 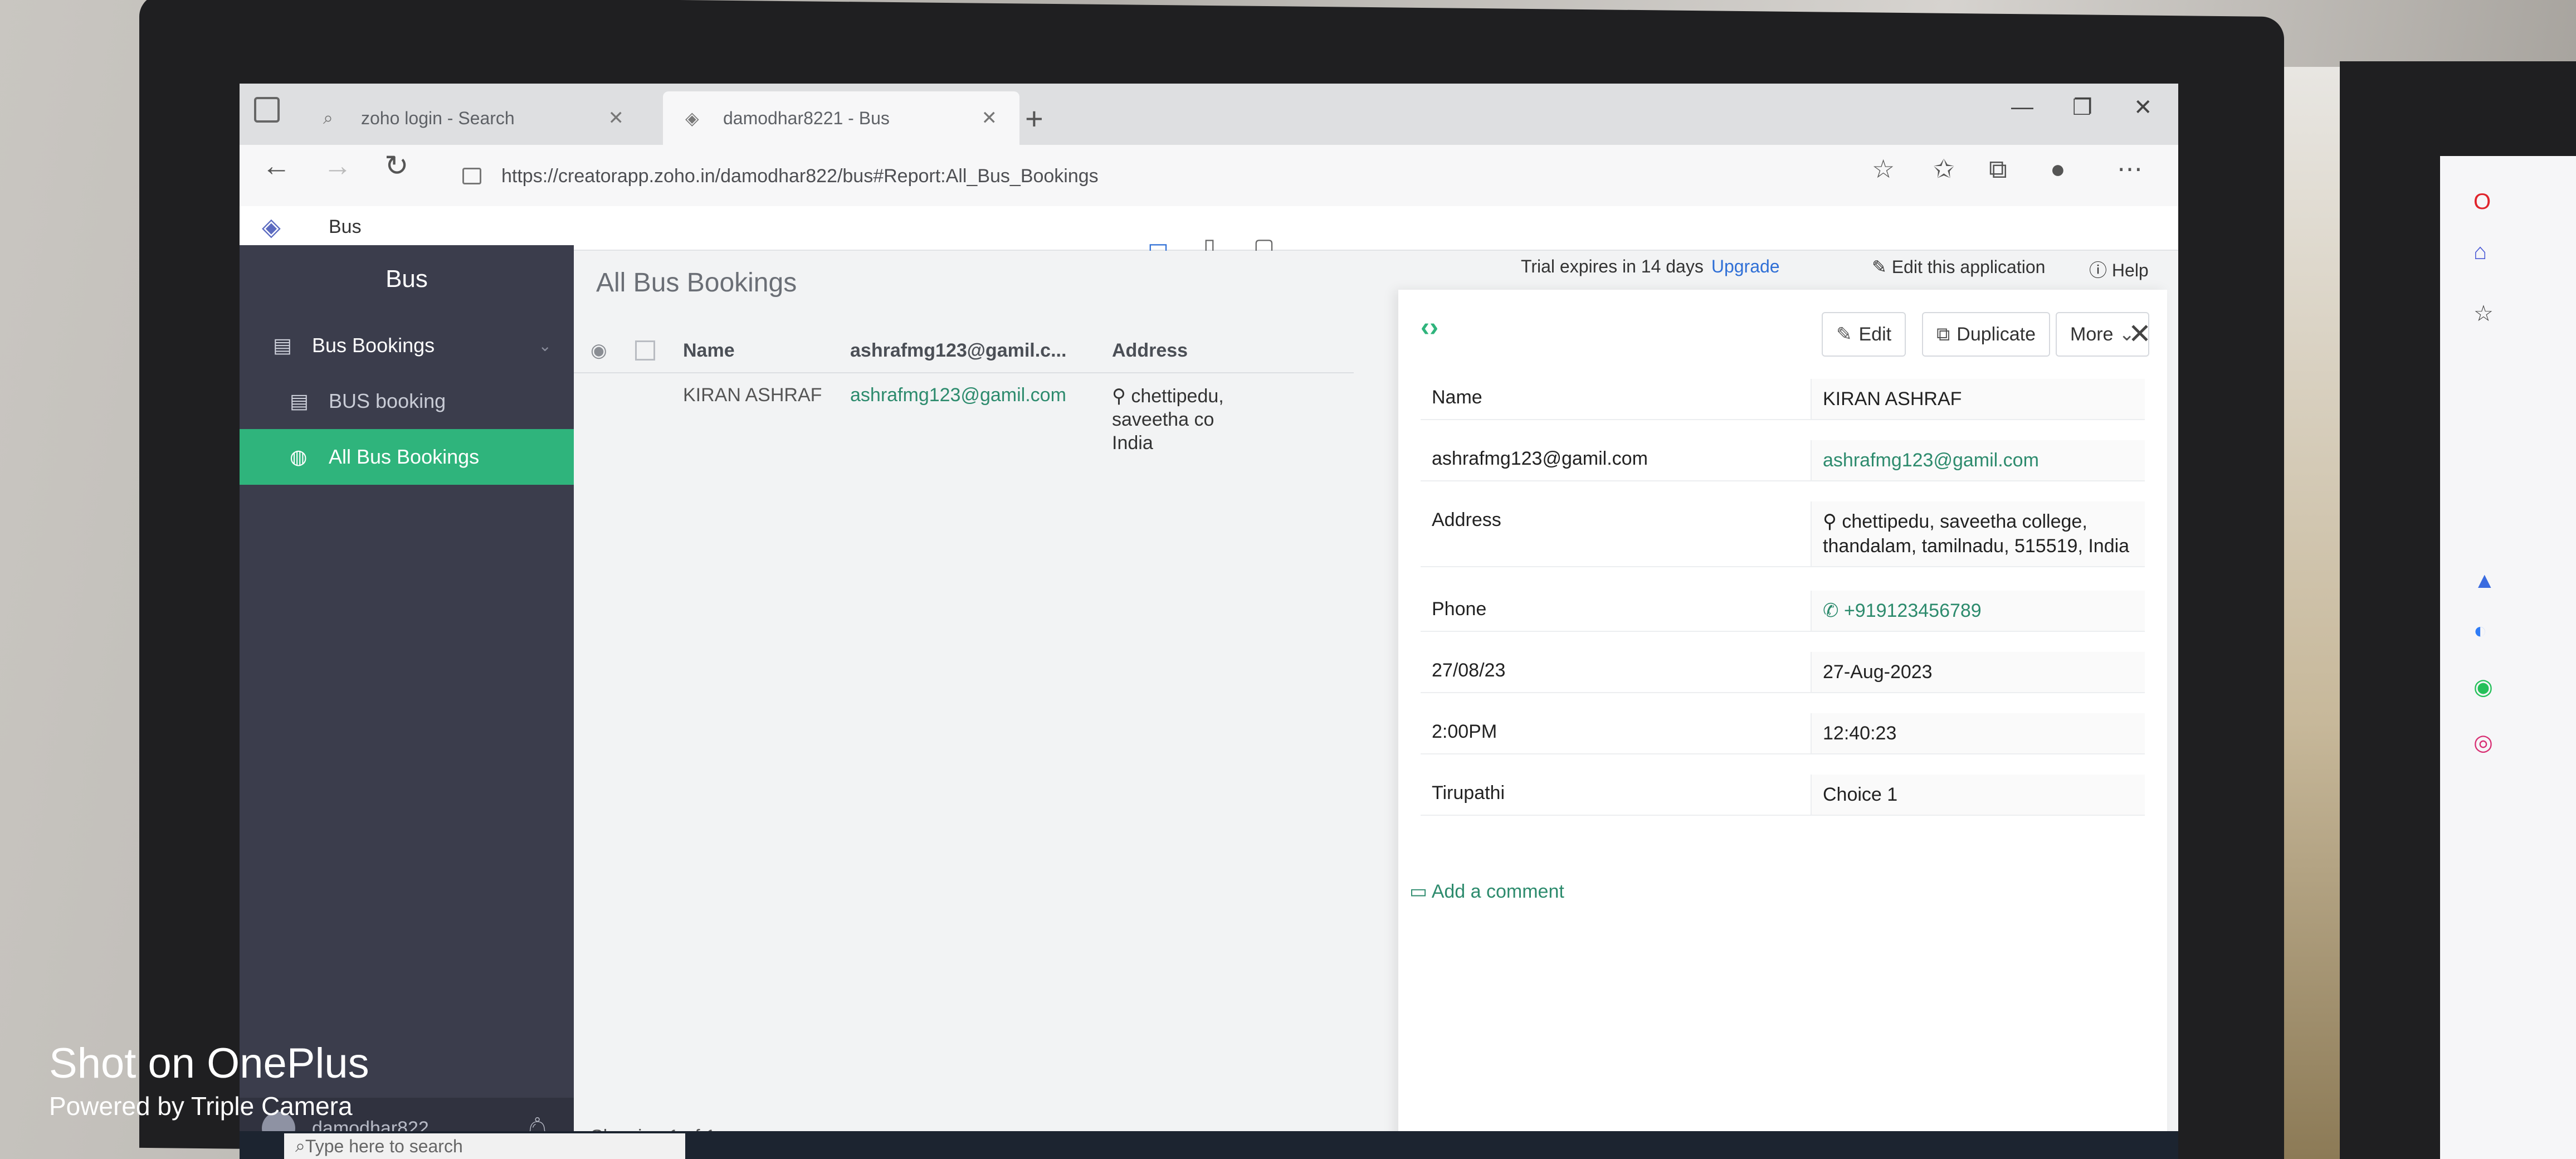 I want to click on sidebar-item-label: Bus Bookings, so click(x=373, y=346).